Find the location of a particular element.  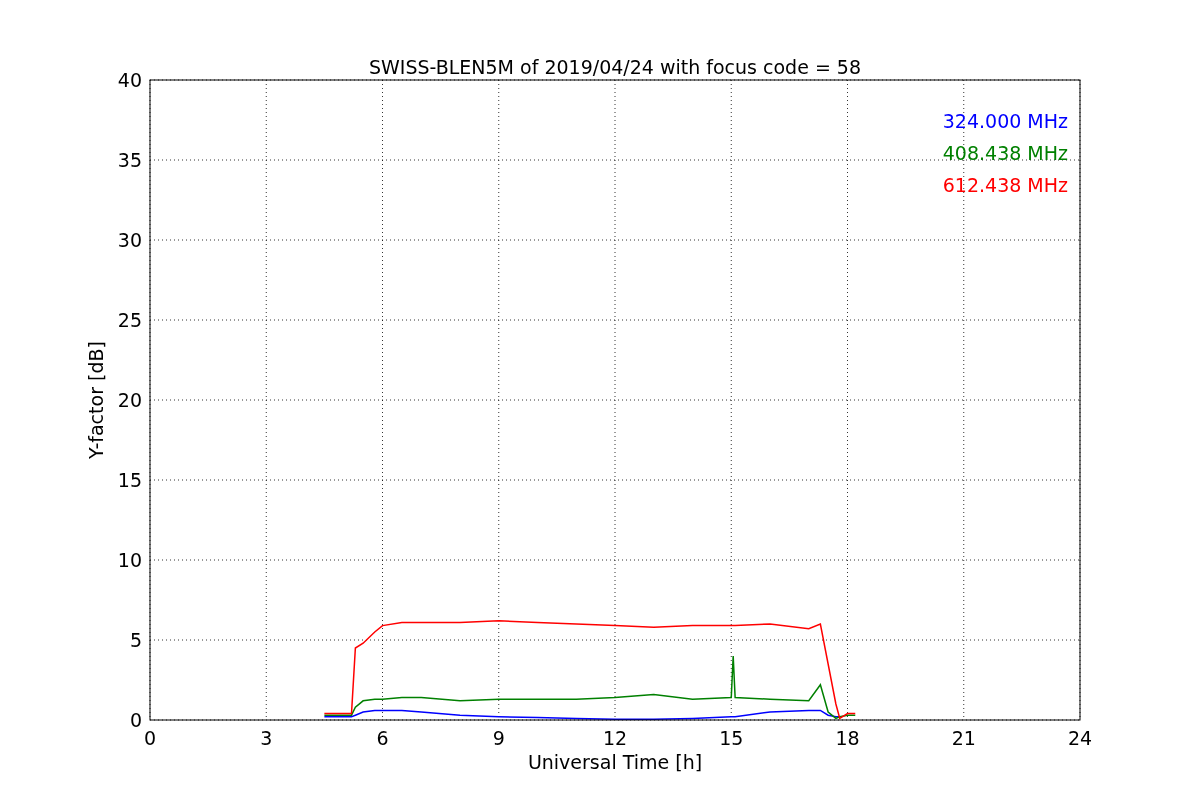

y-tick-label: 5 is located at coordinates (135, 640).